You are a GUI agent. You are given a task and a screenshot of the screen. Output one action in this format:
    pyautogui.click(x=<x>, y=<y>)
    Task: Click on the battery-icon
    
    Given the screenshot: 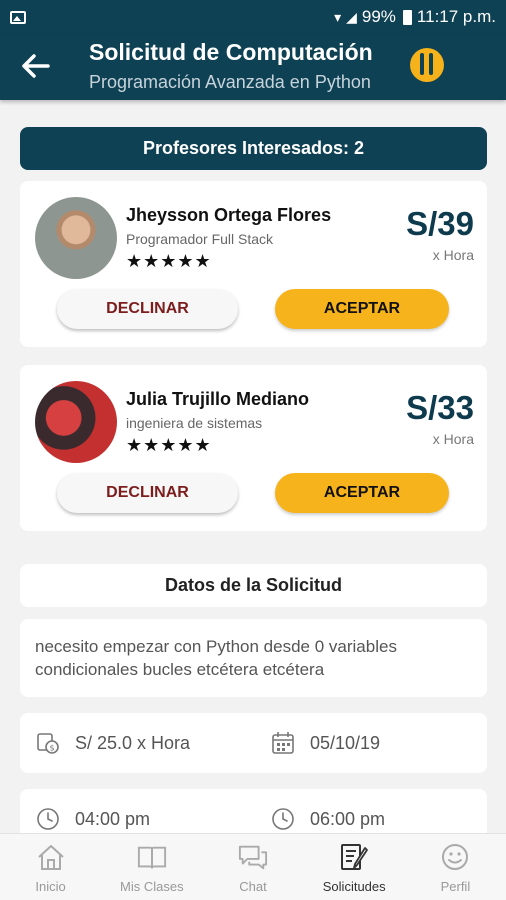 What is the action you would take?
    pyautogui.click(x=407, y=17)
    